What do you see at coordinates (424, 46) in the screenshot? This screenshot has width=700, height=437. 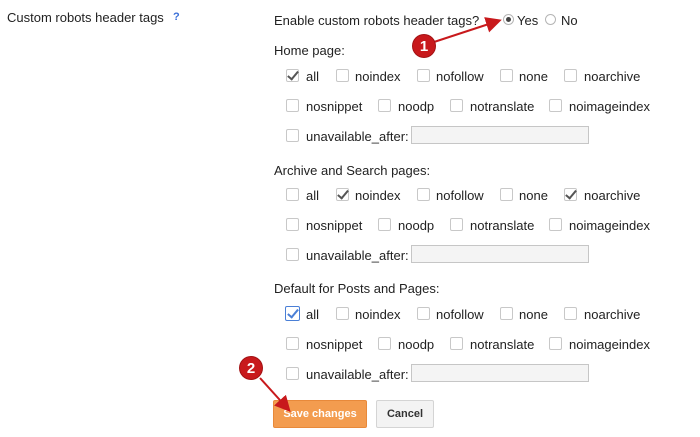 I see `step-badge-1: 1` at bounding box center [424, 46].